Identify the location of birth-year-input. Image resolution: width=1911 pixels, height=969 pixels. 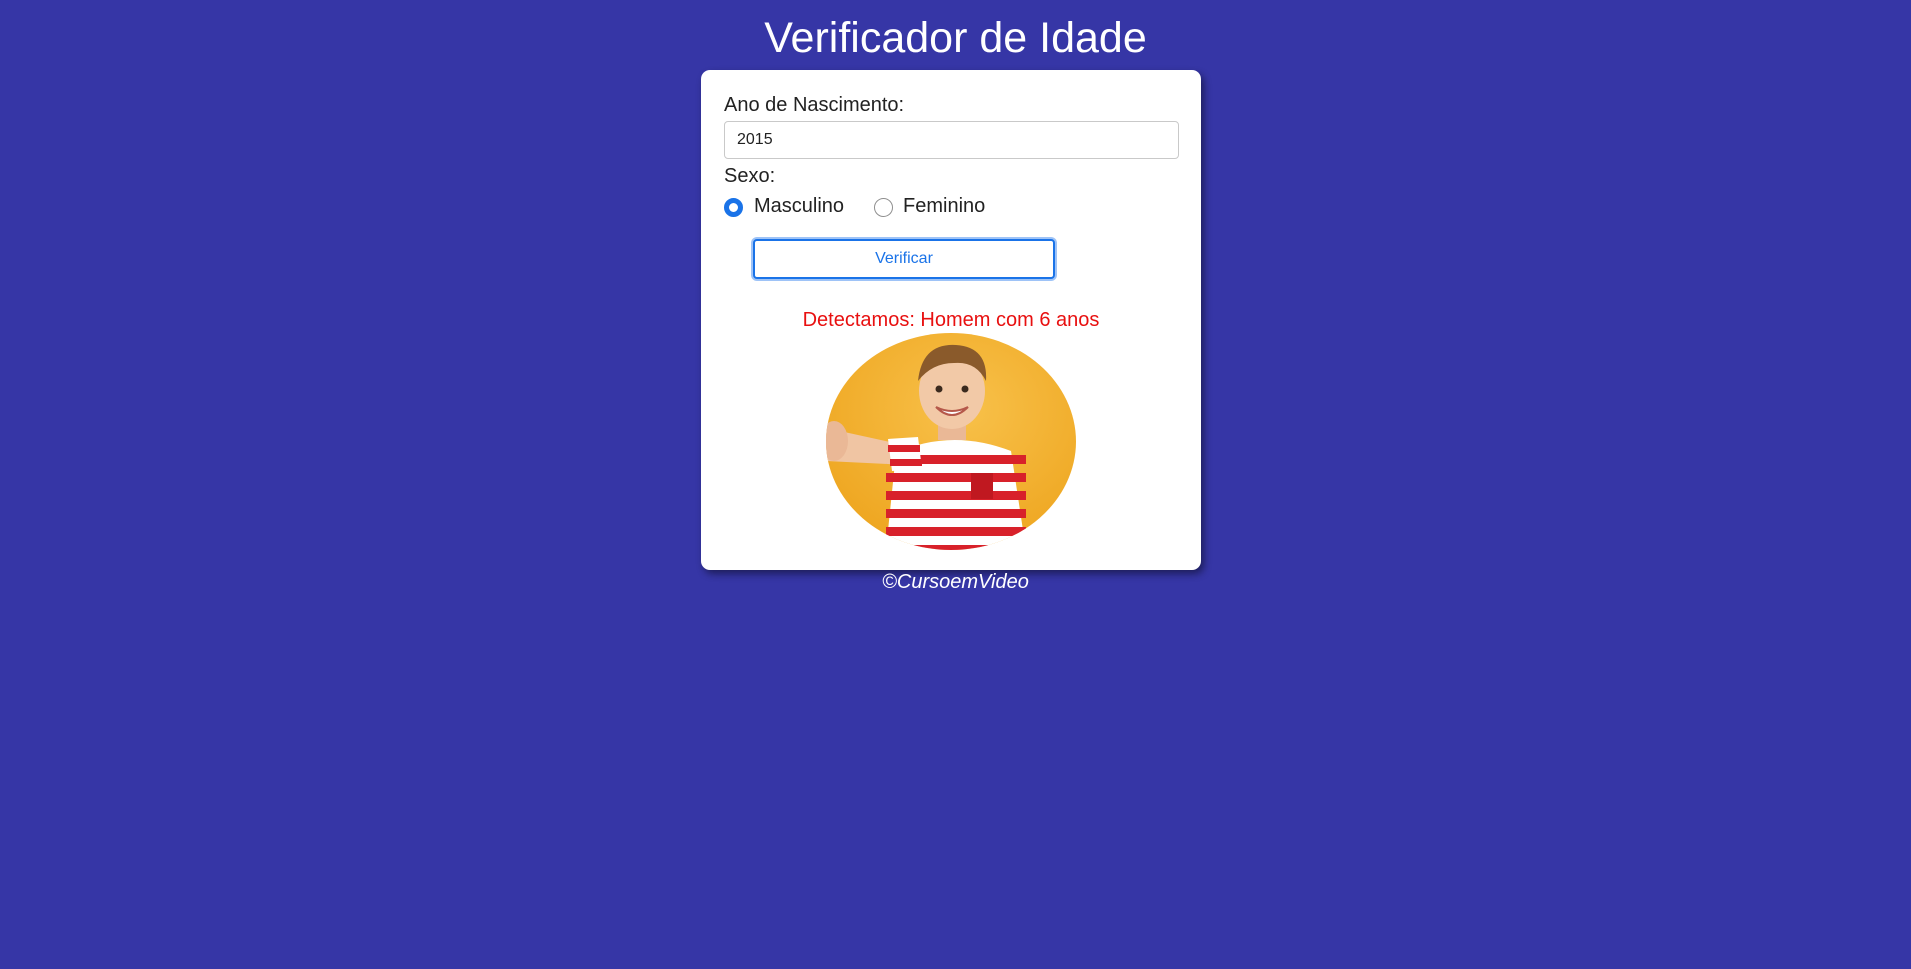
(951, 140).